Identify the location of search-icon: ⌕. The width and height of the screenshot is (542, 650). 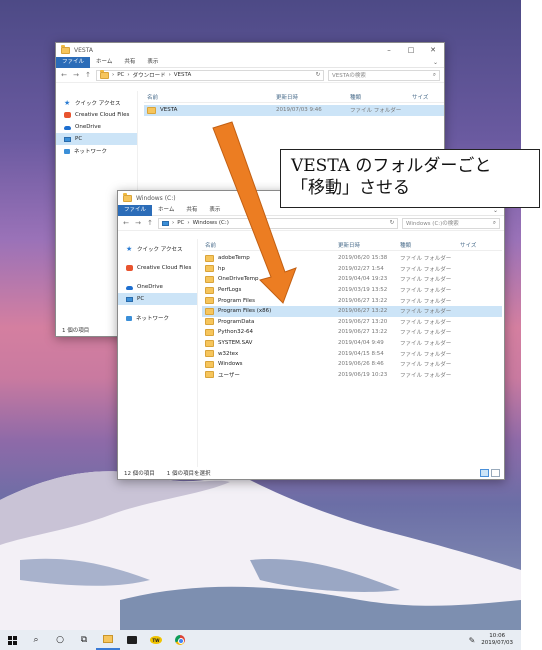
(36, 640).